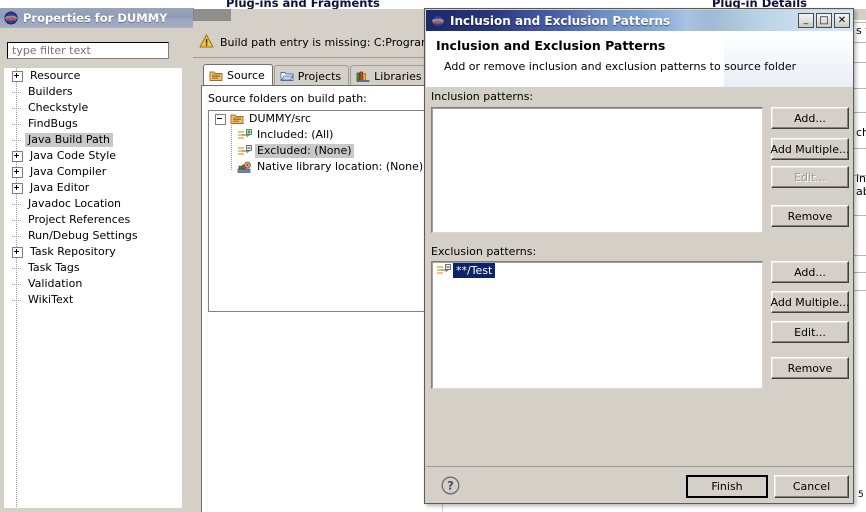 The height and width of the screenshot is (512, 866). What do you see at coordinates (93, 92) in the screenshot?
I see `sidebar-item-builders: Builders` at bounding box center [93, 92].